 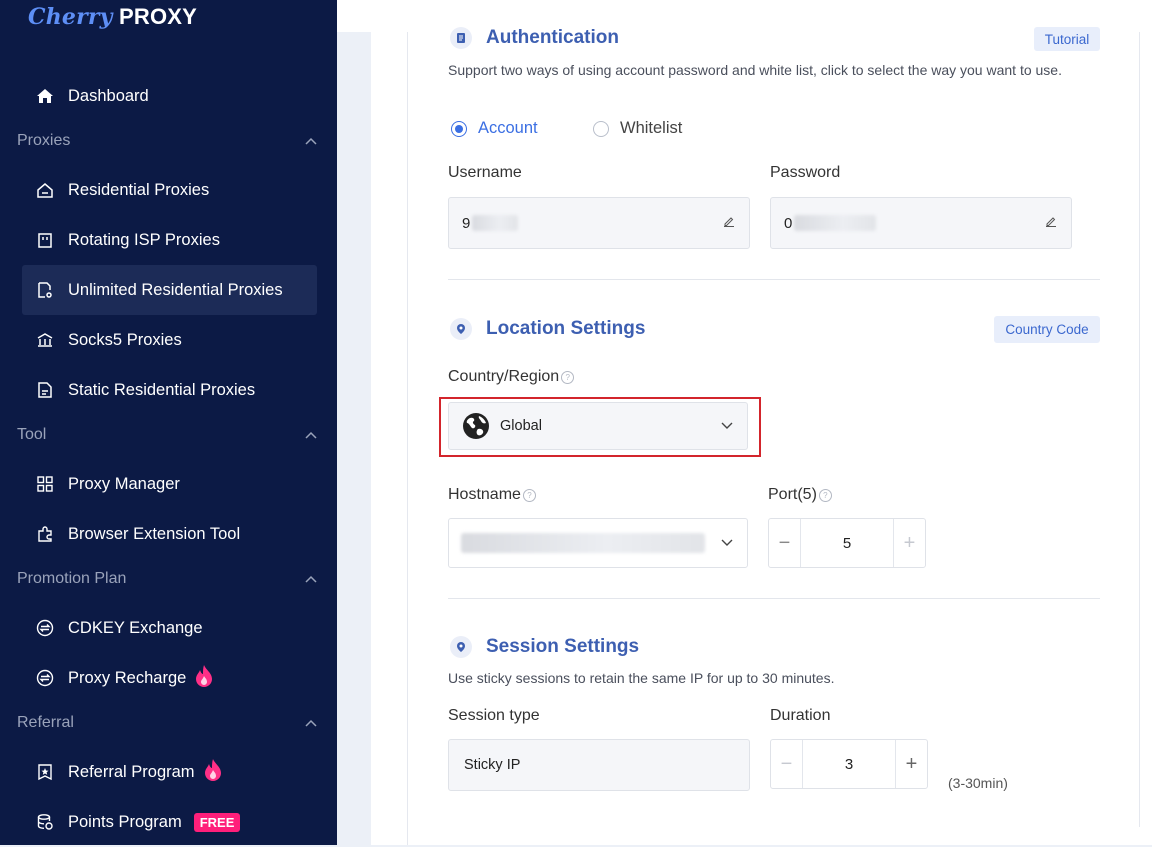 I want to click on globe-icon, so click(x=476, y=426).